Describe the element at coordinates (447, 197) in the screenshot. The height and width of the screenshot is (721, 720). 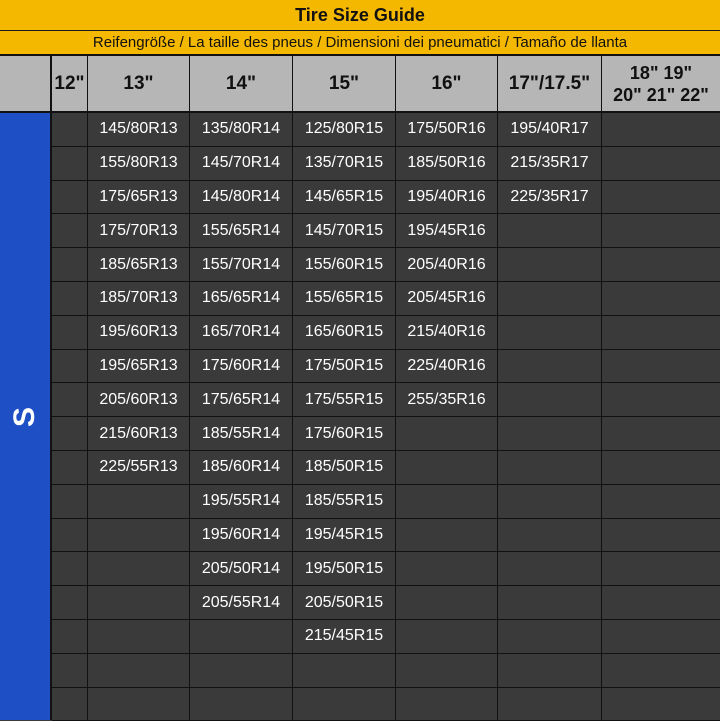
I see `size-cell: 195/40R16` at that location.